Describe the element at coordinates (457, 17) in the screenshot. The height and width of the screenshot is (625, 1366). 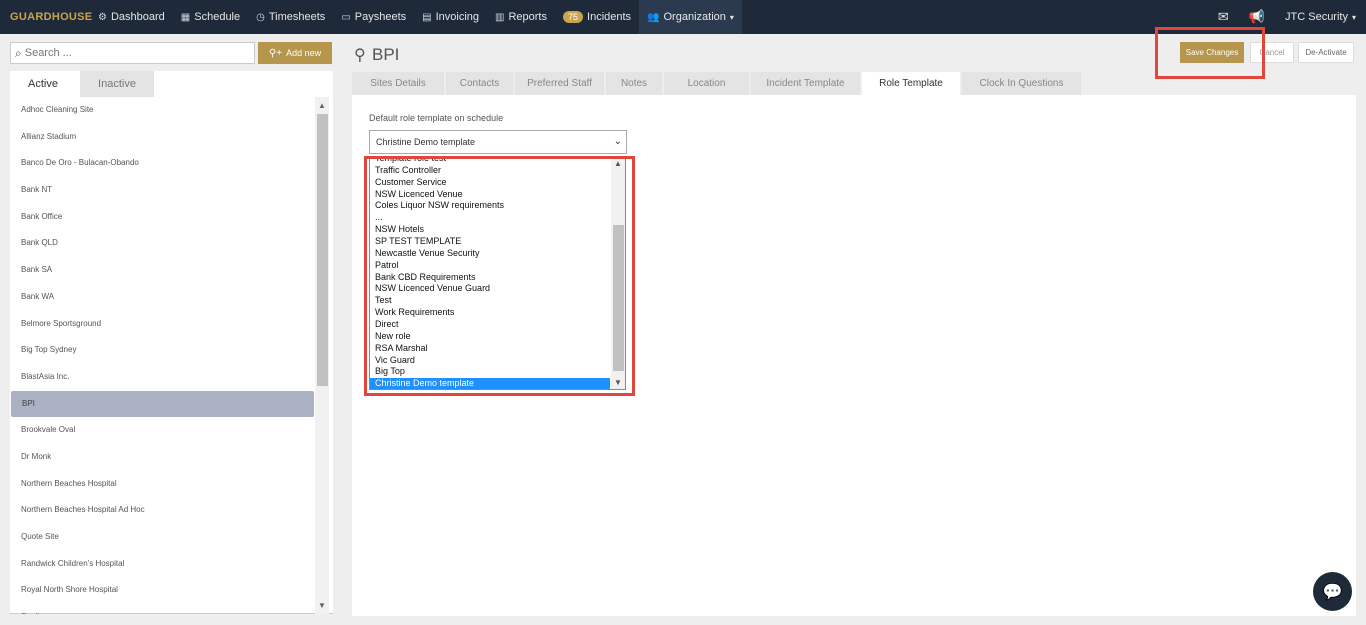
I see `nav-label: Invoicing` at that location.